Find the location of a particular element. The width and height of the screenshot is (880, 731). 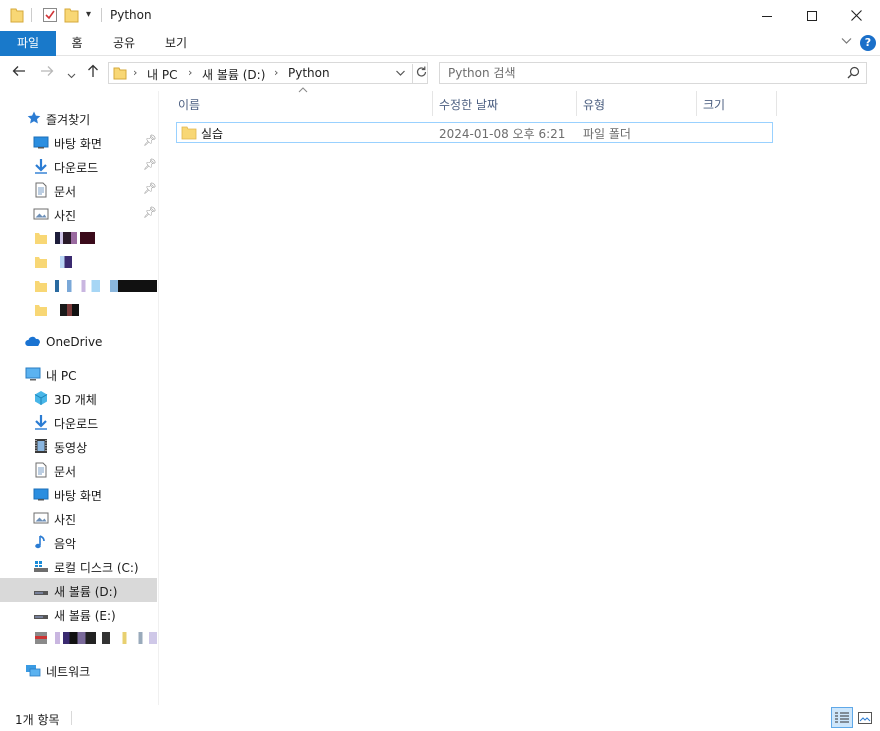

tab-view: 보기 is located at coordinates (176, 43).